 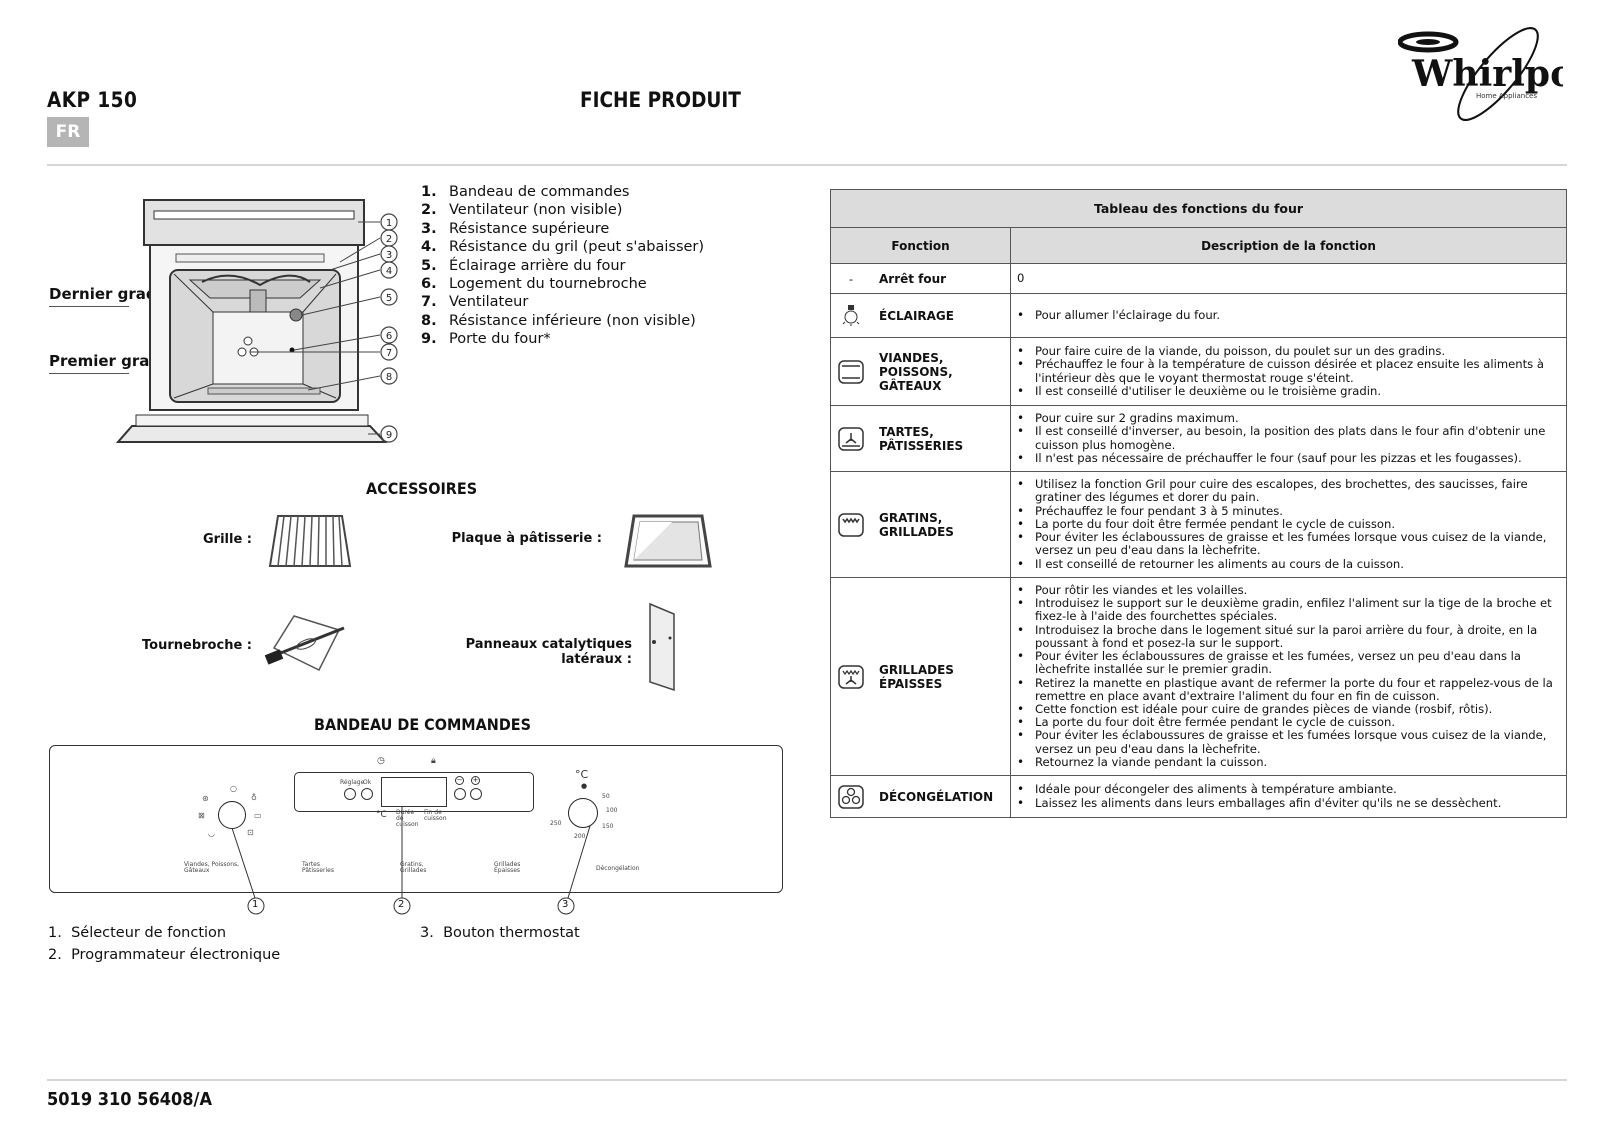 What do you see at coordinates (318, 867) in the screenshot?
I see `mode-label: Tartes Pâtisseries` at bounding box center [318, 867].